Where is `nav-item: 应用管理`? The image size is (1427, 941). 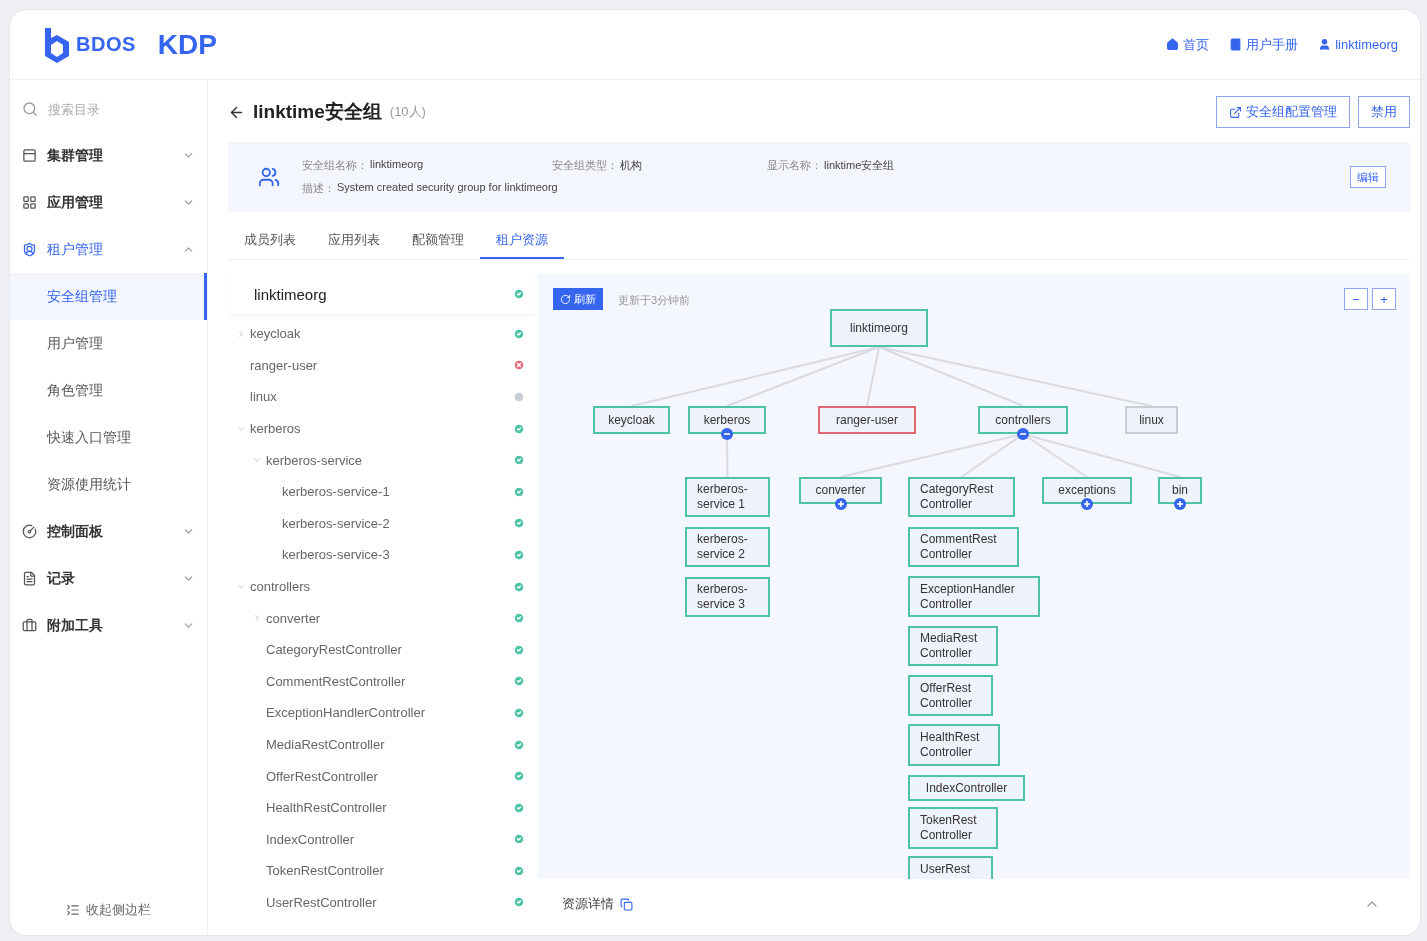
nav-item: 应用管理 is located at coordinates (108, 202).